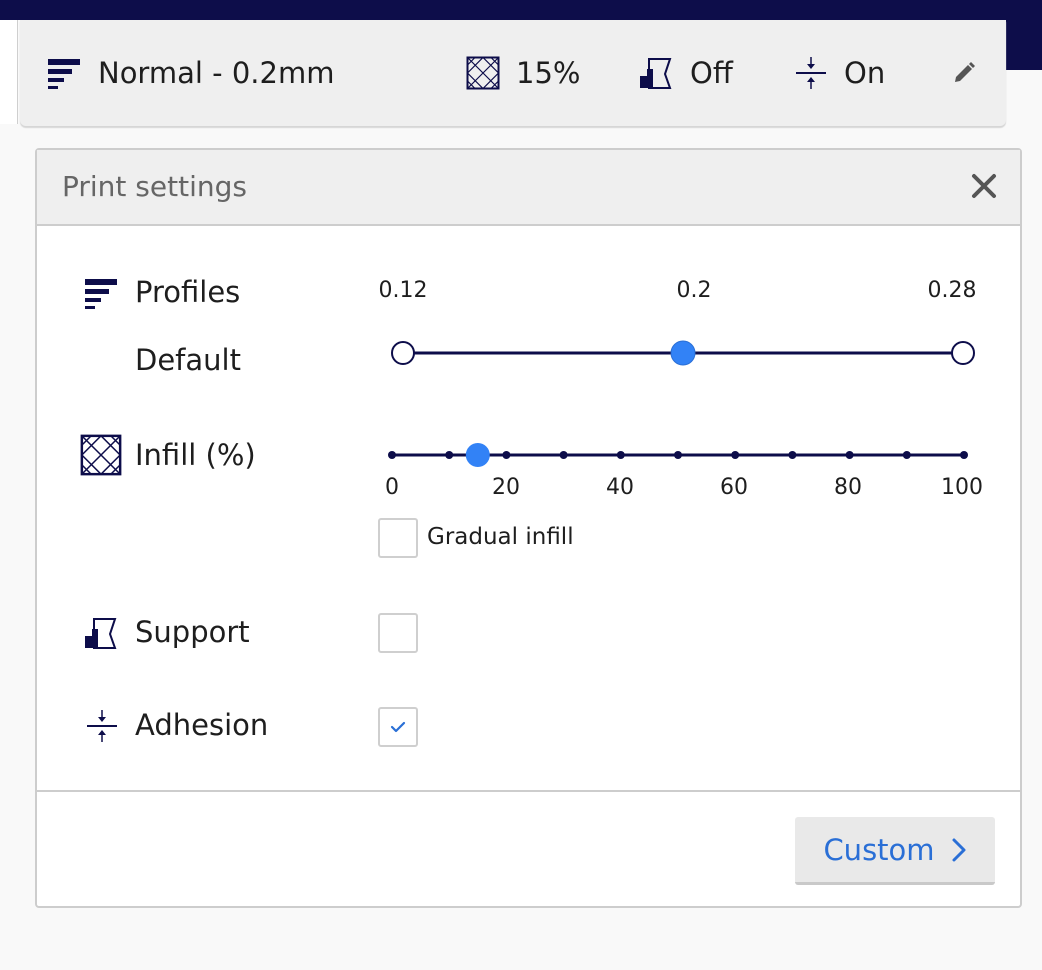  I want to click on checkmark-icon, so click(398, 727).